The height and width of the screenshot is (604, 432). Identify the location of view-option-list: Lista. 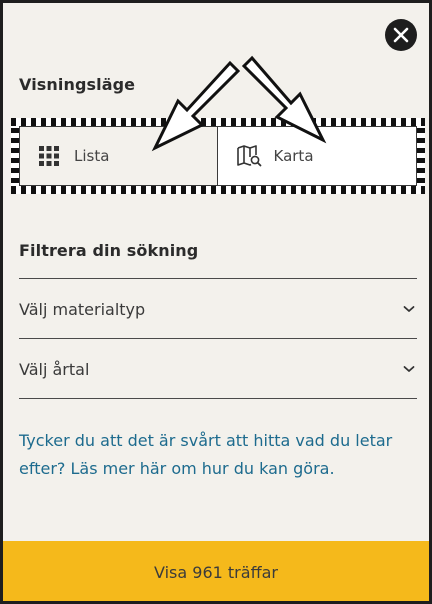
(119, 156).